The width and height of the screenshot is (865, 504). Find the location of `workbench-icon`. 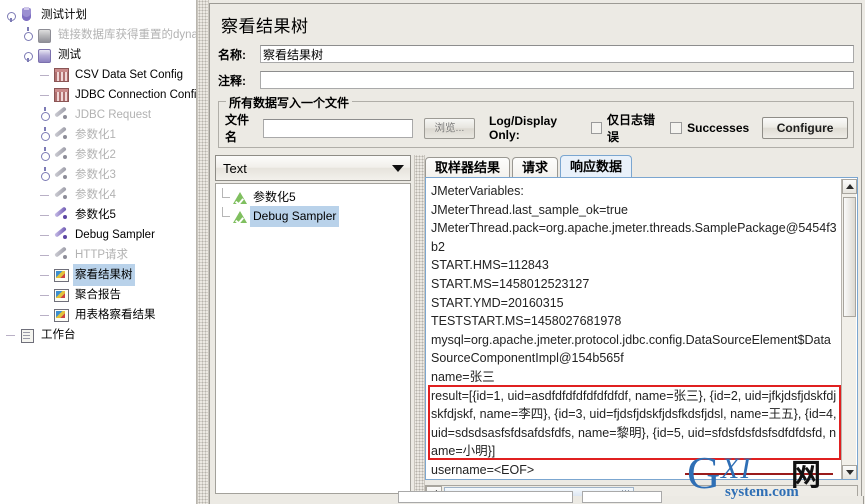

workbench-icon is located at coordinates (27, 335).